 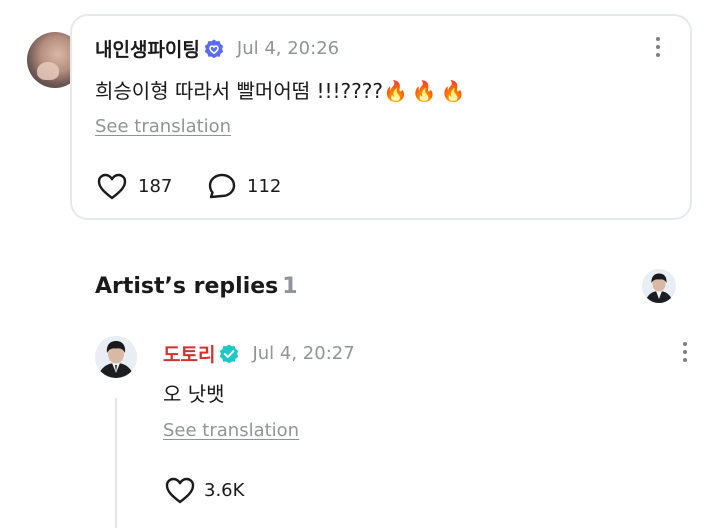 I want to click on artist-reply-text: 오 낫뱃, so click(x=194, y=394).